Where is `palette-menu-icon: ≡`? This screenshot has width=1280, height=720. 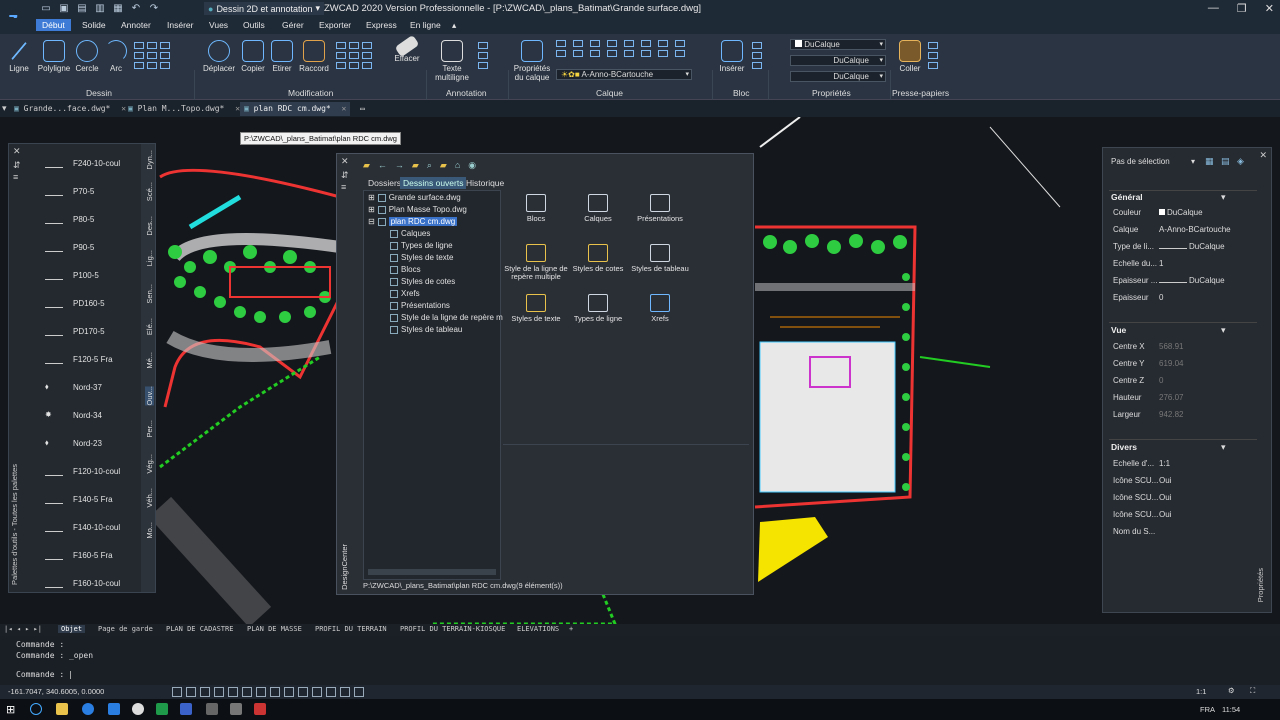
palette-menu-icon: ≡ is located at coordinates (15, 177).